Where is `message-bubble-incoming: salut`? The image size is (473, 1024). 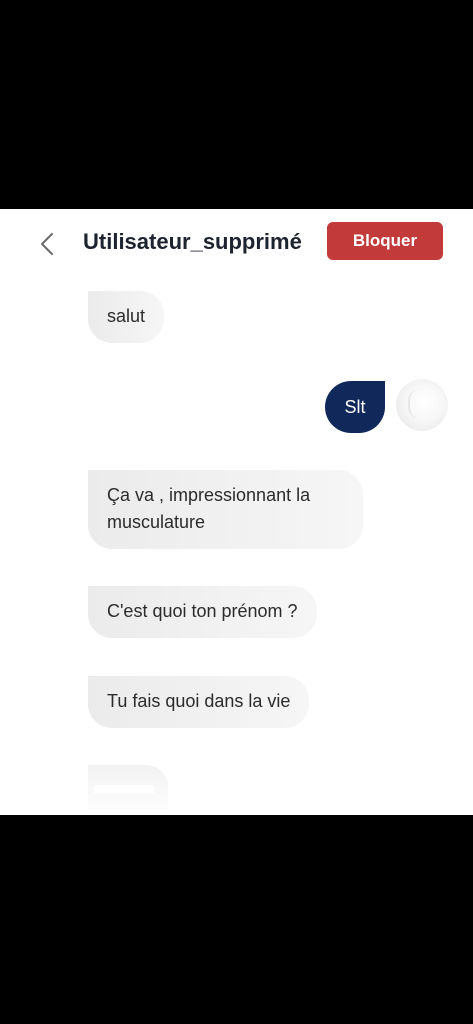 message-bubble-incoming: salut is located at coordinates (126, 317).